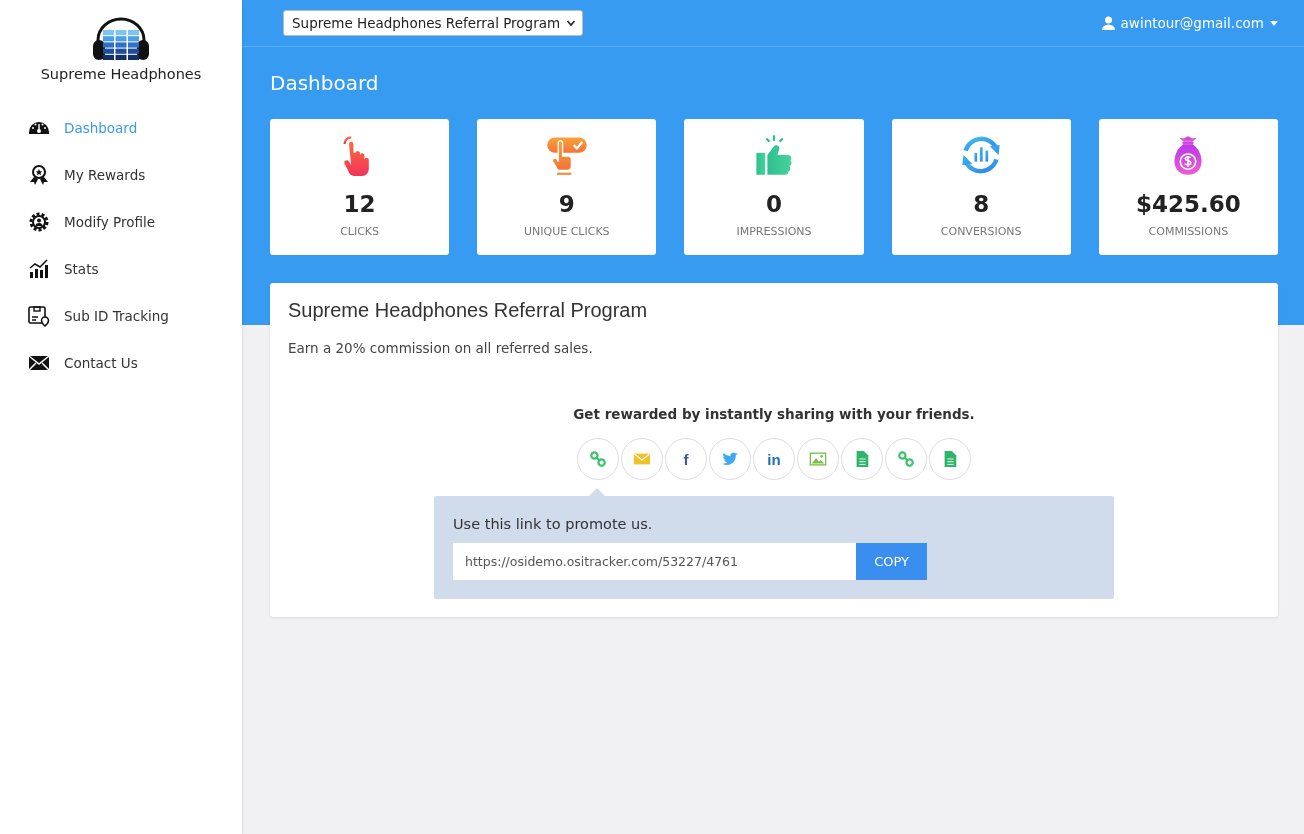  What do you see at coordinates (1188, 231) in the screenshot?
I see `stat-label: COMMISSIONS` at bounding box center [1188, 231].